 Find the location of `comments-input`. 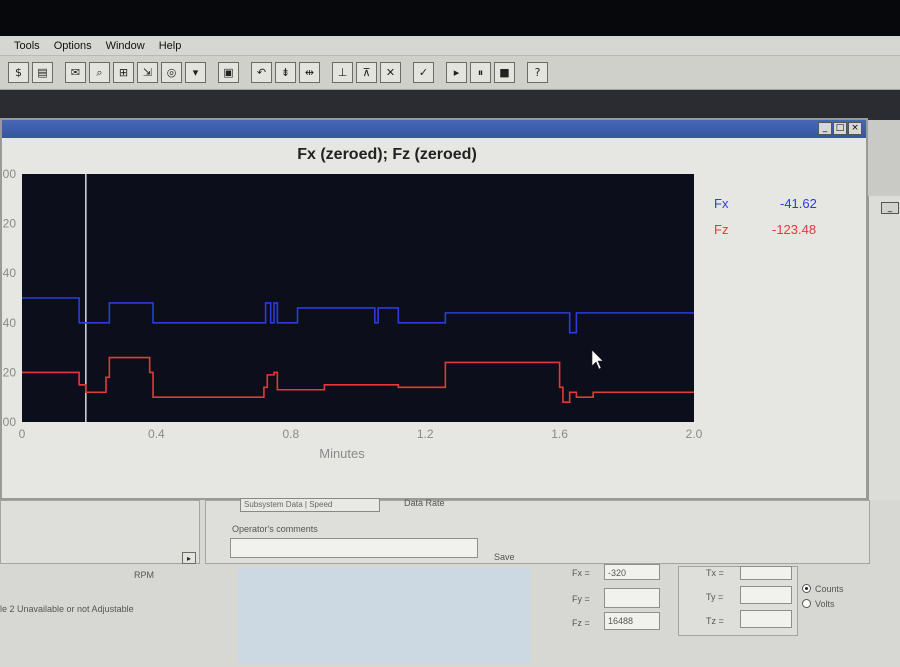

comments-input is located at coordinates (354, 548).